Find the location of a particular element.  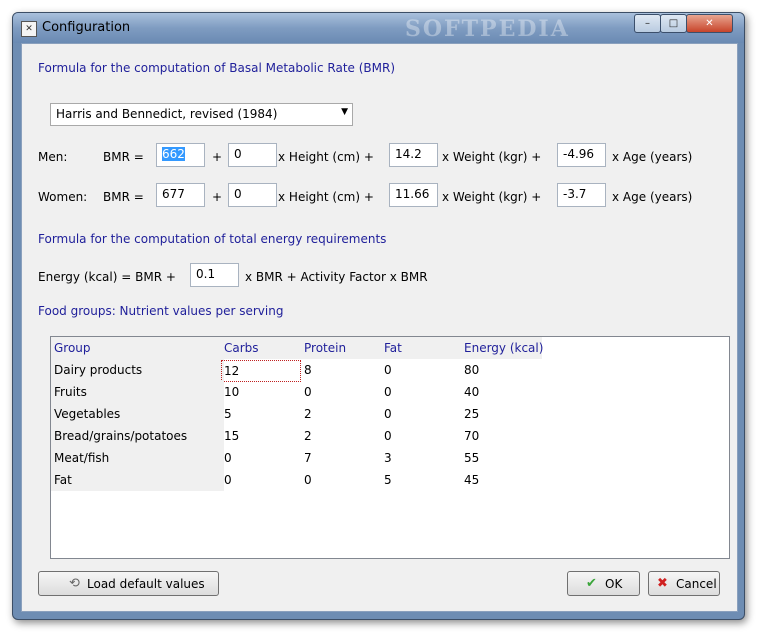

energy-suffix: x BMR + Activity Factor x BMR is located at coordinates (336, 277).